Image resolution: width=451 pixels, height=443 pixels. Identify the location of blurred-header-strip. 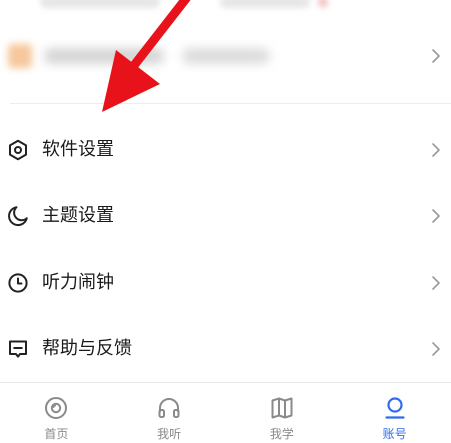
(225, 9).